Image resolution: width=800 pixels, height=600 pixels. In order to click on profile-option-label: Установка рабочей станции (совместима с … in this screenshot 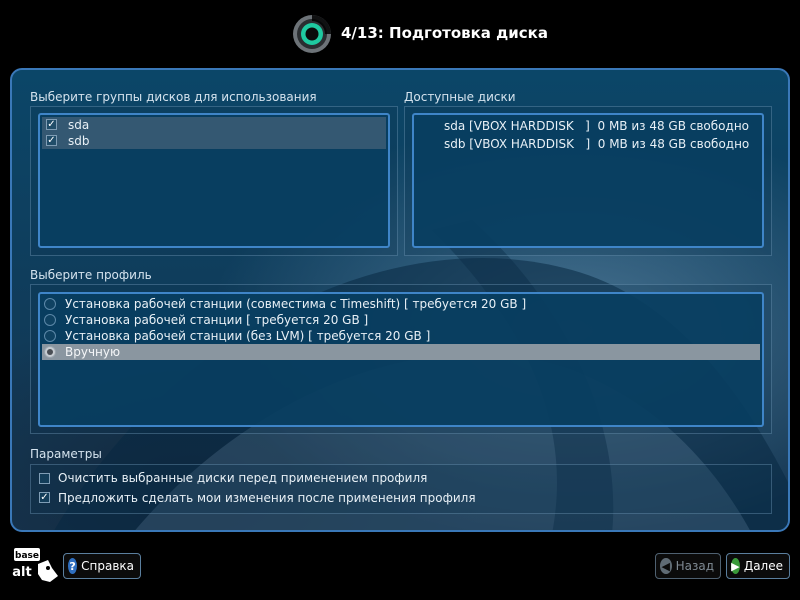, I will do `click(296, 304)`.